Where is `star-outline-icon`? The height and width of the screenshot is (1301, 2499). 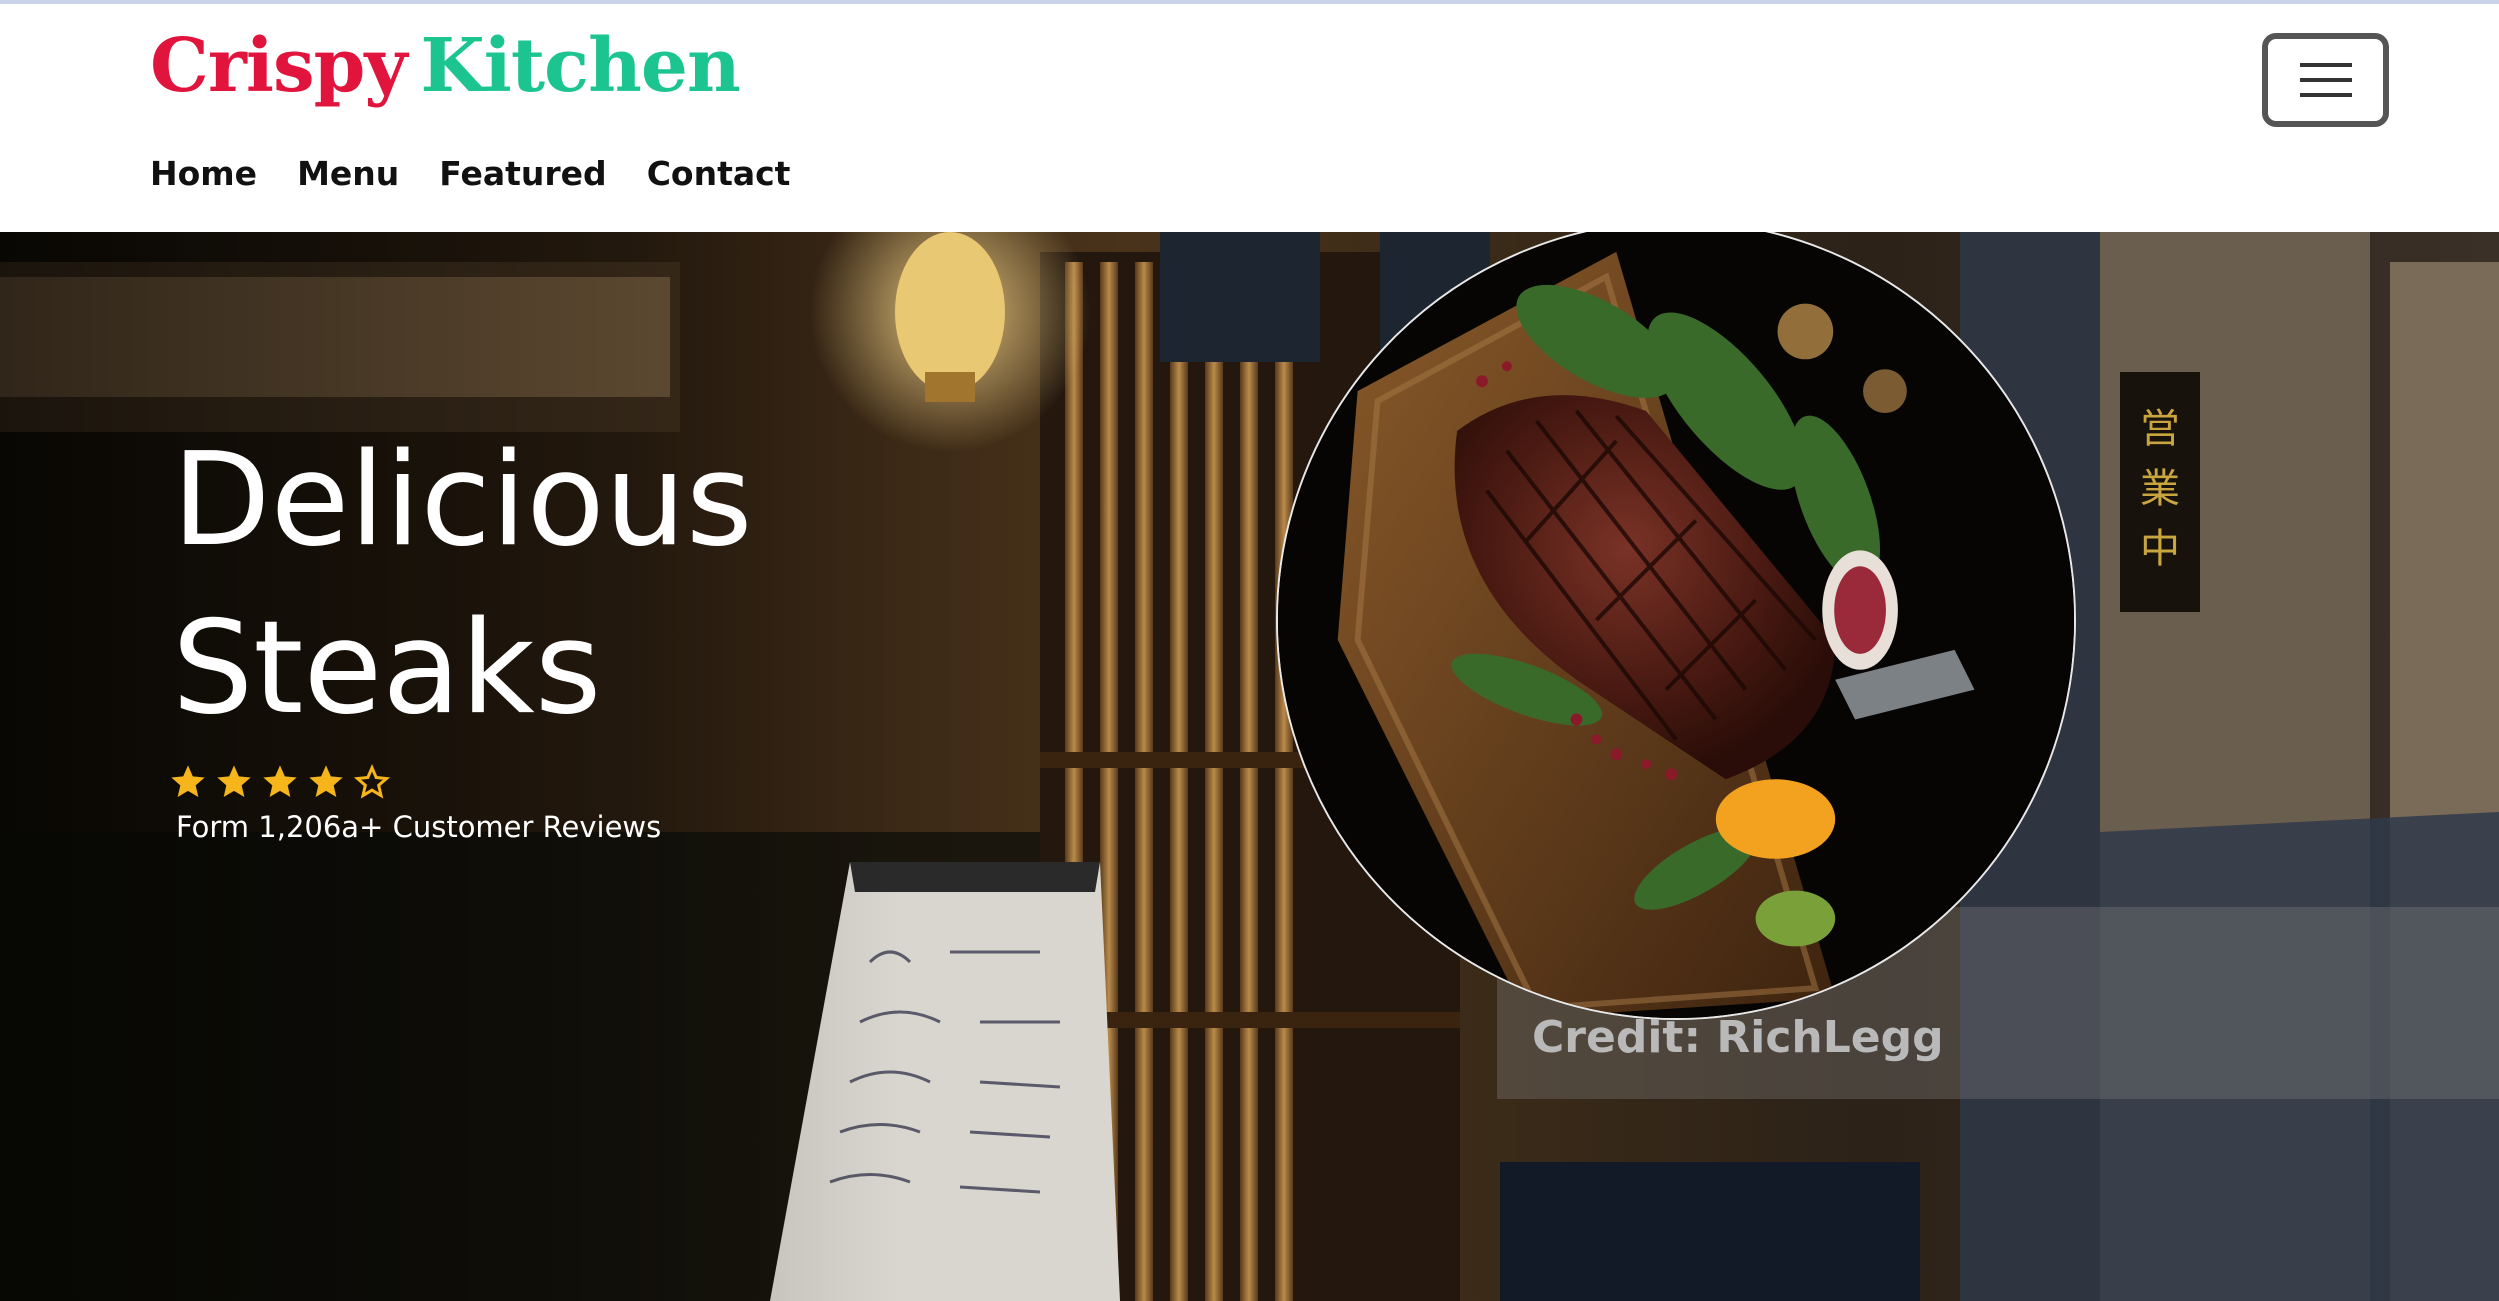 star-outline-icon is located at coordinates (372, 781).